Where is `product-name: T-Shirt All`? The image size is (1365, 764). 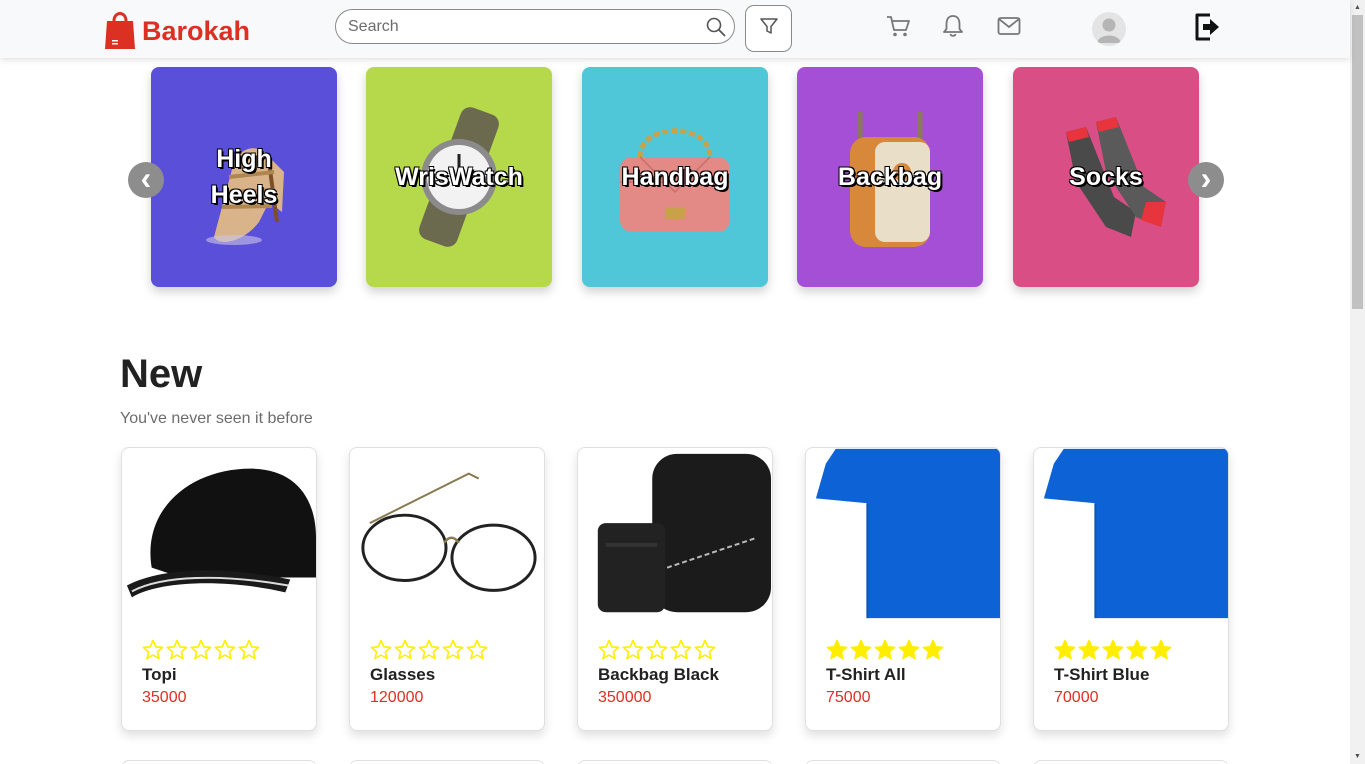 product-name: T-Shirt All is located at coordinates (866, 674).